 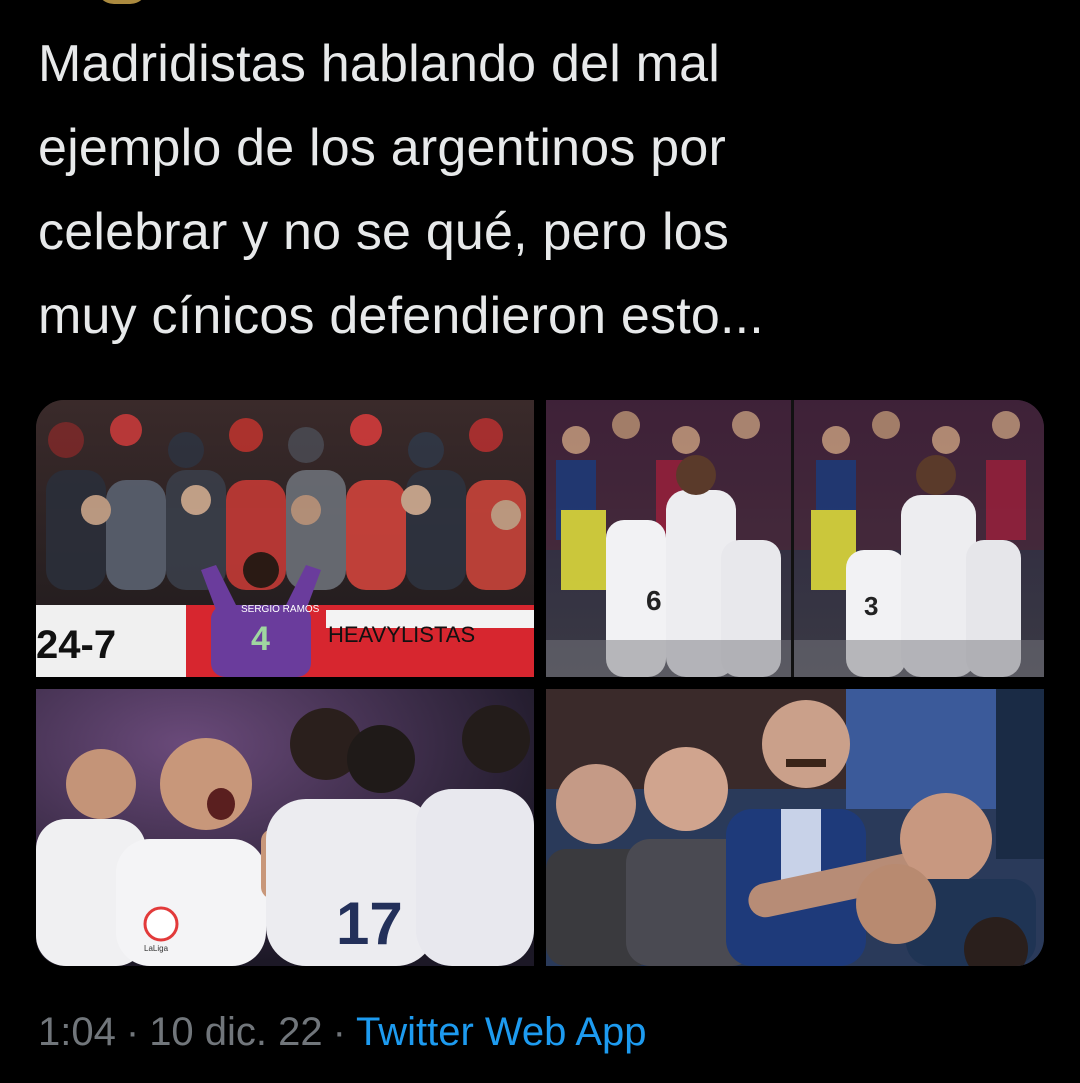 I want to click on tweet-meta: 1:04 · 10 dic. 22 · Twitter Web App, so click(x=342, y=1032).